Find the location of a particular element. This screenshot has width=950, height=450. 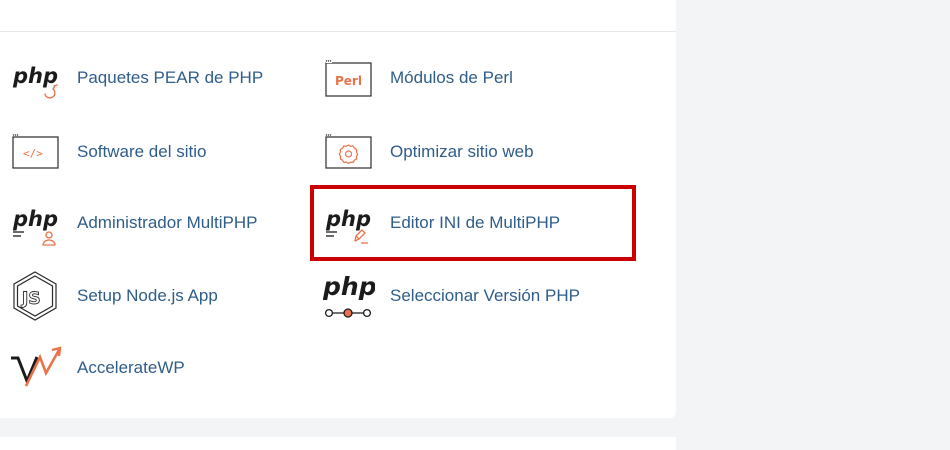

tool-label: Paquetes PEAR de PHP is located at coordinates (170, 77).